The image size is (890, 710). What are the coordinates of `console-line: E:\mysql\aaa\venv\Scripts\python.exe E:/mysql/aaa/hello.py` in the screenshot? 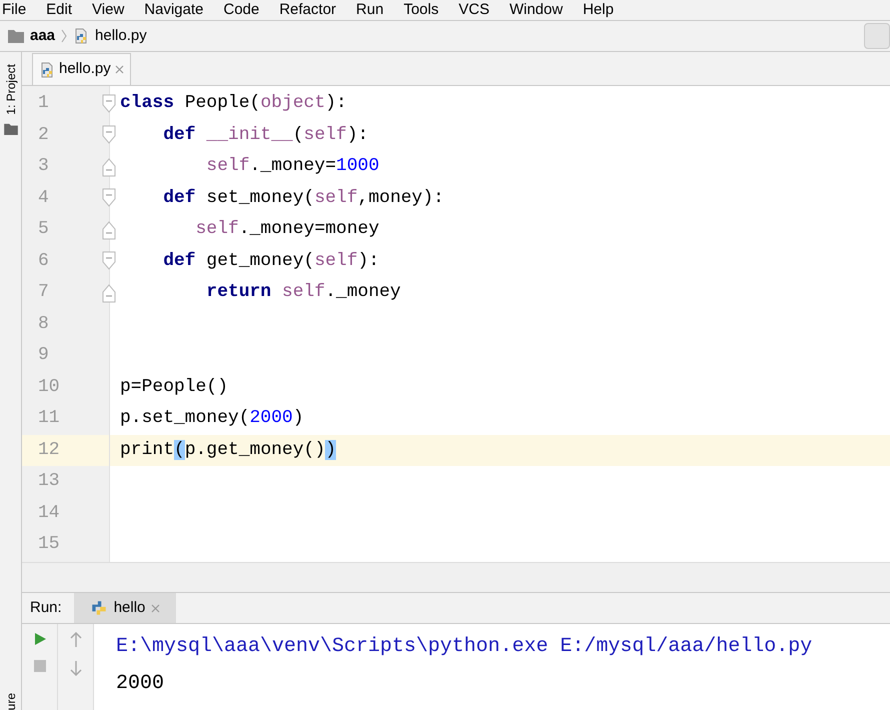 It's located at (465, 647).